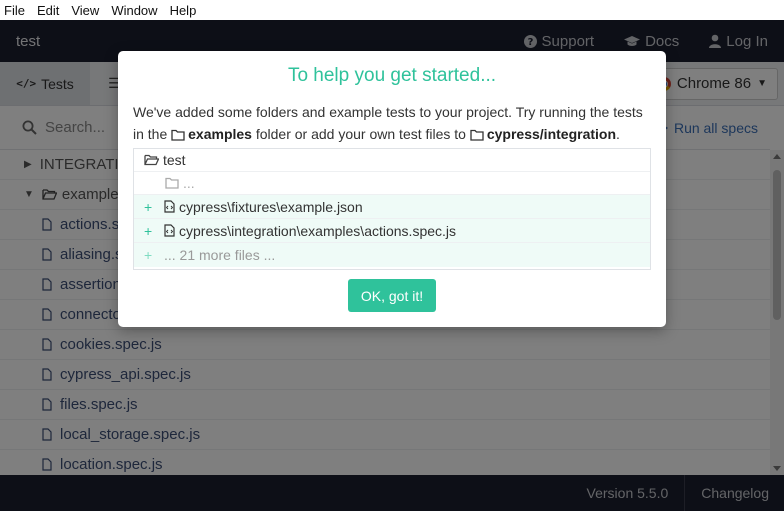 This screenshot has height=511, width=784. I want to click on ok-got-it-button: OK, got it!, so click(392, 295).